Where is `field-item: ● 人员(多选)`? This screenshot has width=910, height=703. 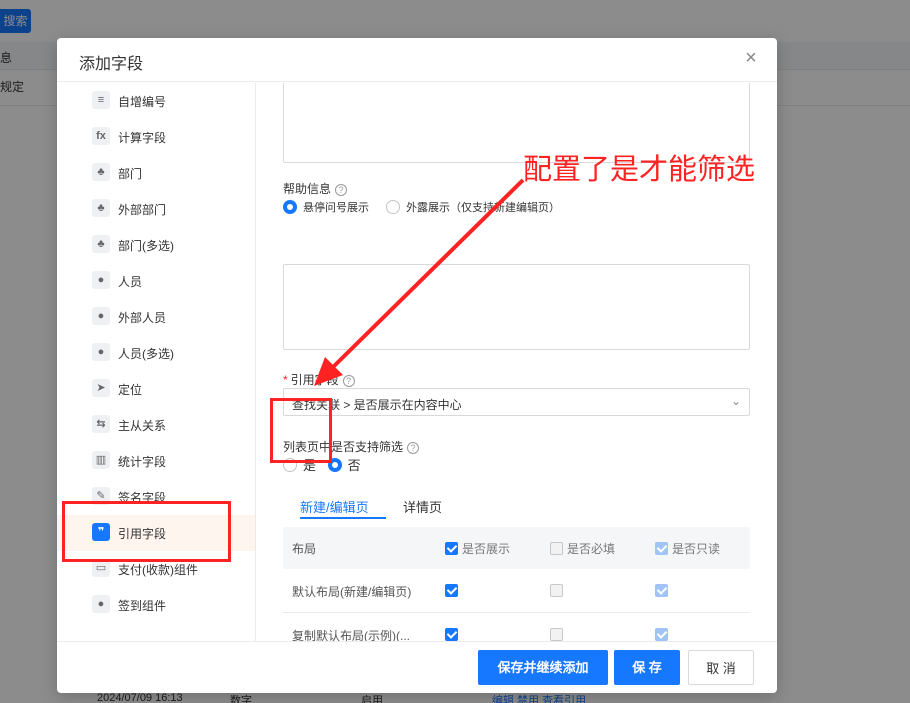 field-item: ● 人员(多选) is located at coordinates (156, 353).